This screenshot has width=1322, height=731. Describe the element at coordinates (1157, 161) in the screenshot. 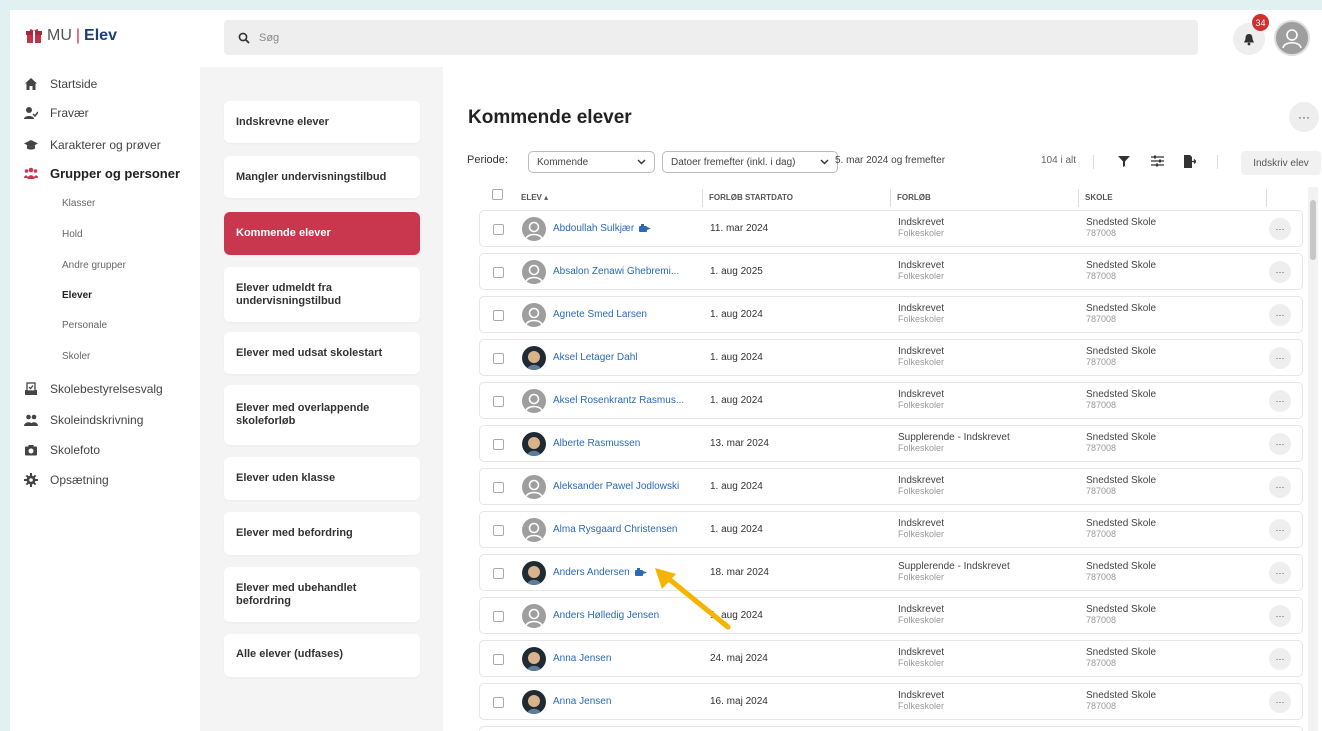

I see `sliders-icon` at that location.